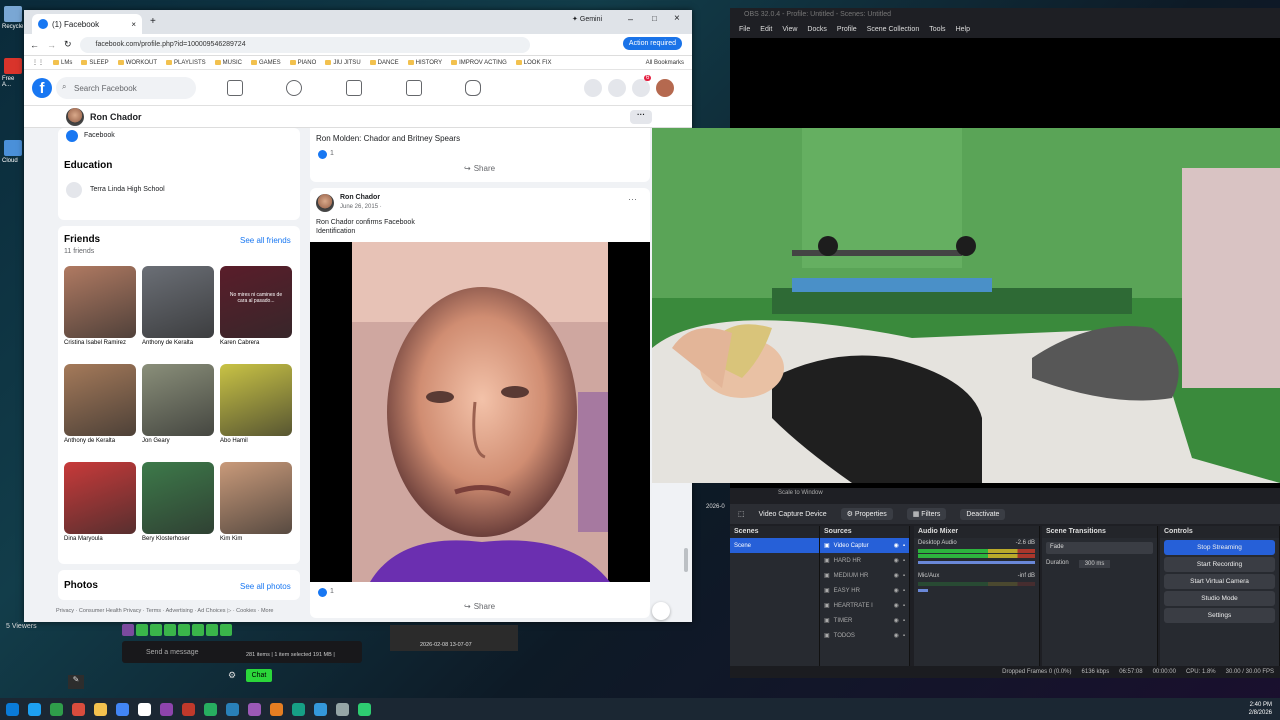 Image resolution: width=1280 pixels, height=720 pixels. What do you see at coordinates (186, 63) in the screenshot?
I see `bookmark-item: PLAYLISTS` at bounding box center [186, 63].